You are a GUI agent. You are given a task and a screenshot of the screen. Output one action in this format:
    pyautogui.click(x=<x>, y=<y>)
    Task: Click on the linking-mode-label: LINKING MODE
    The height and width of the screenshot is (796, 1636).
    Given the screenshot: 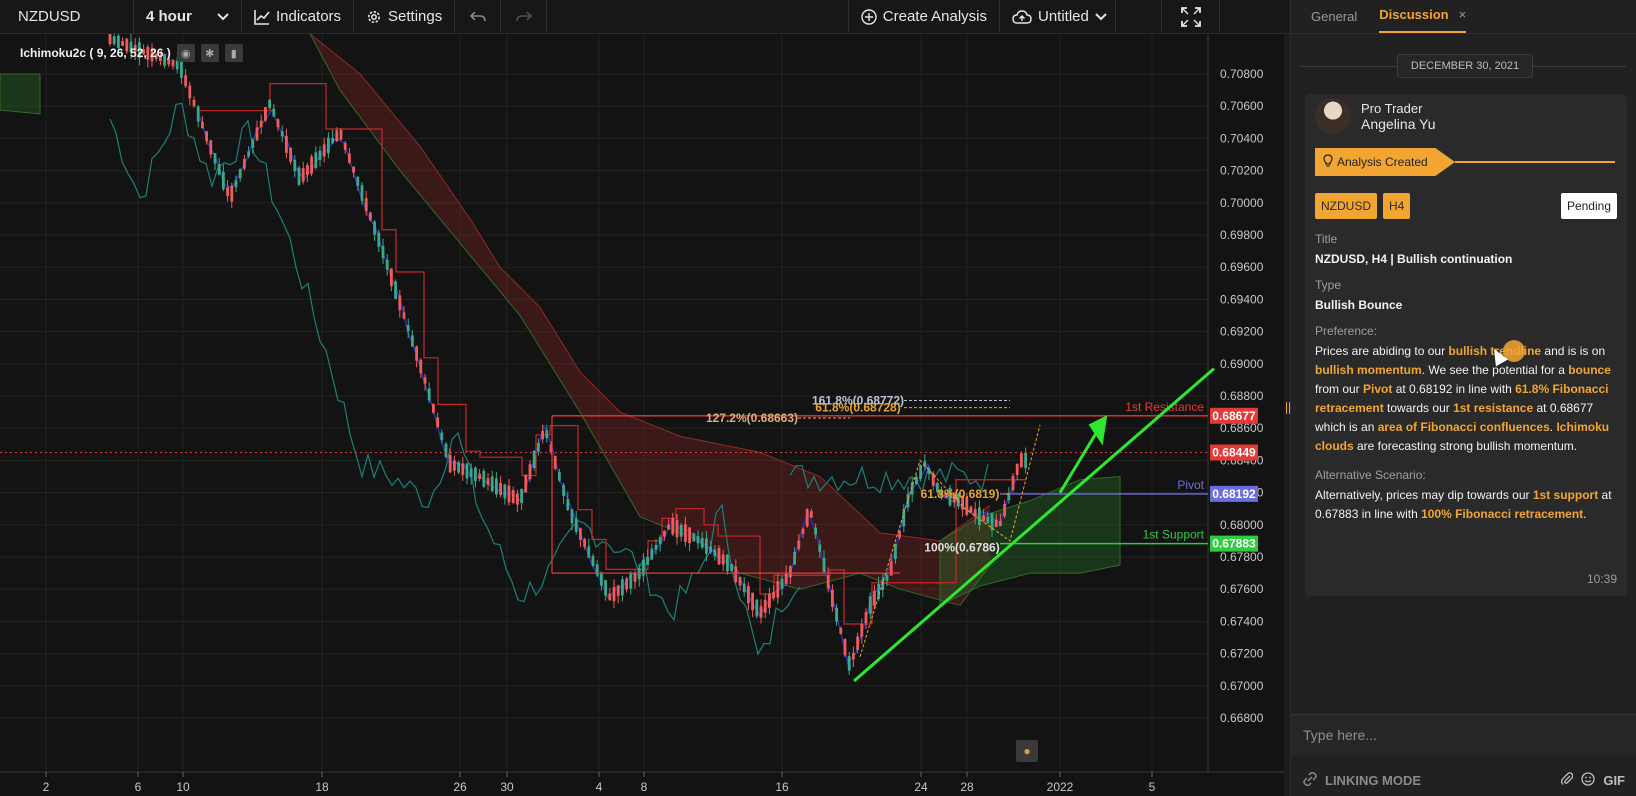 What is the action you would take?
    pyautogui.click(x=1373, y=780)
    